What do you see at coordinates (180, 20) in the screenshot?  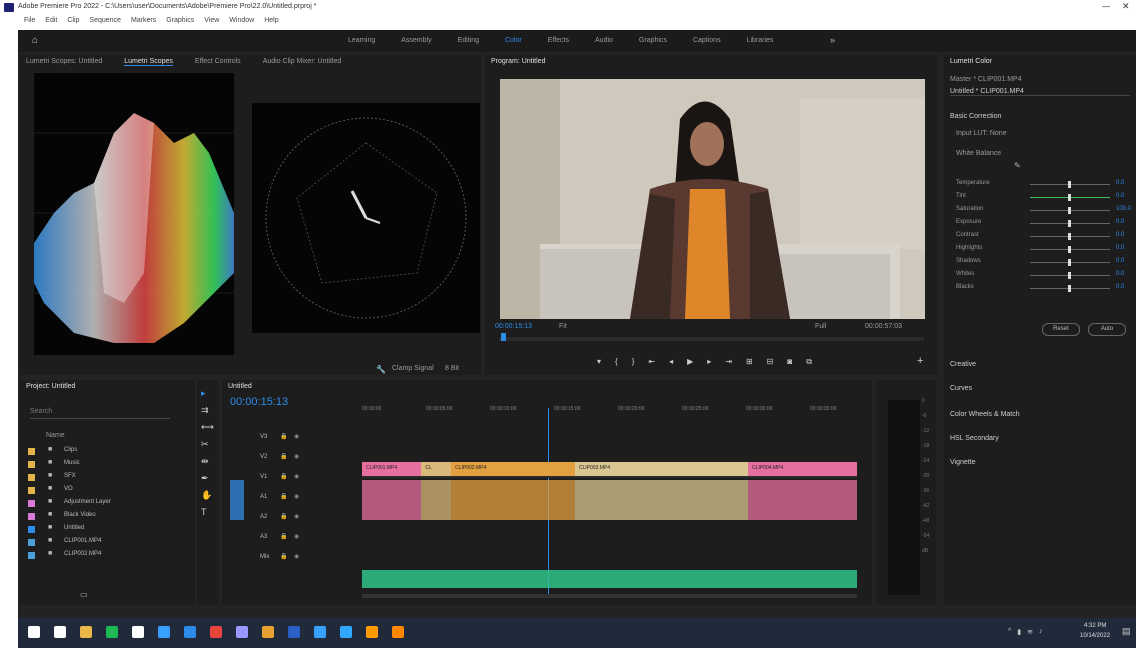 I see `menu-item-graphics: Graphics` at bounding box center [180, 20].